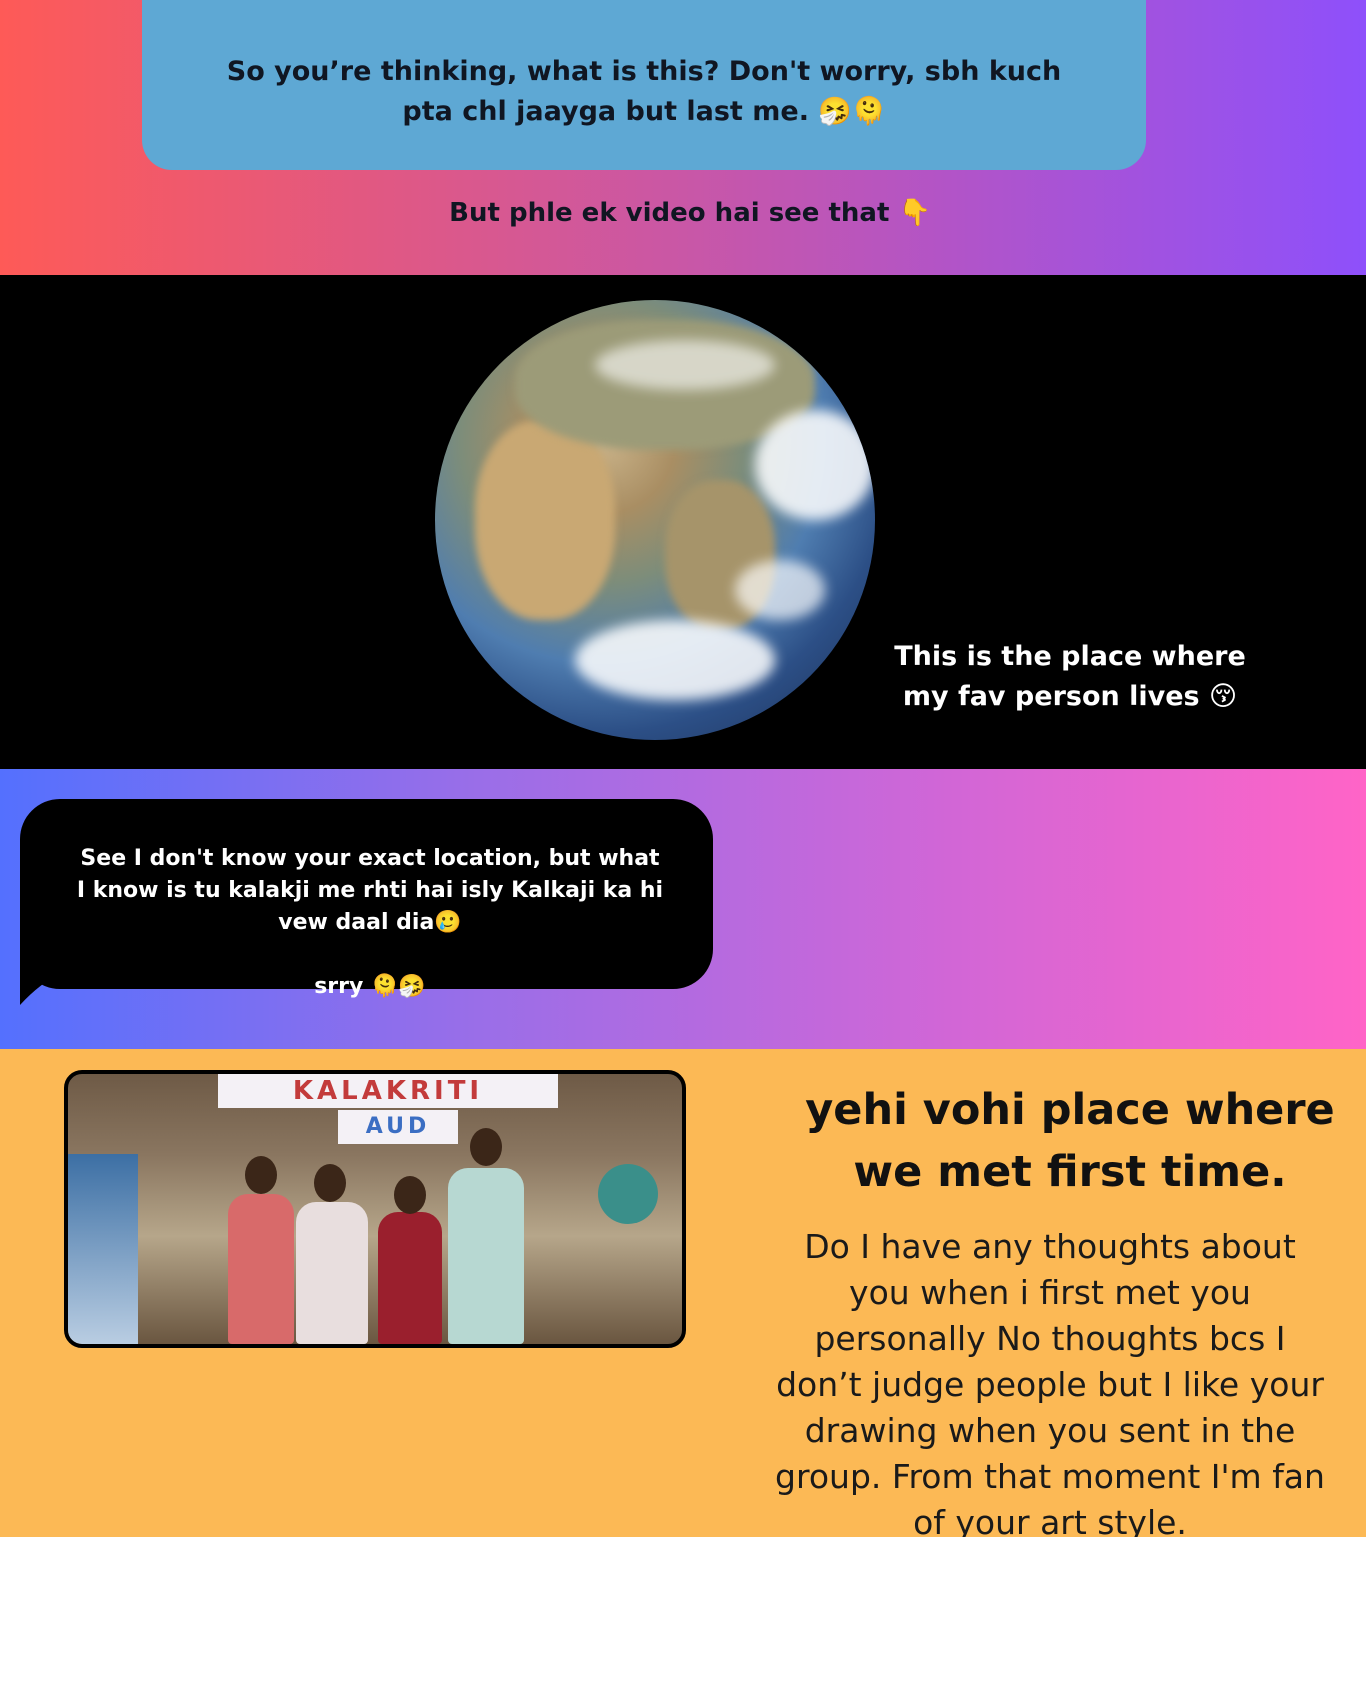 This screenshot has width=1366, height=1696. I want to click on person-4-head, so click(486, 1147).